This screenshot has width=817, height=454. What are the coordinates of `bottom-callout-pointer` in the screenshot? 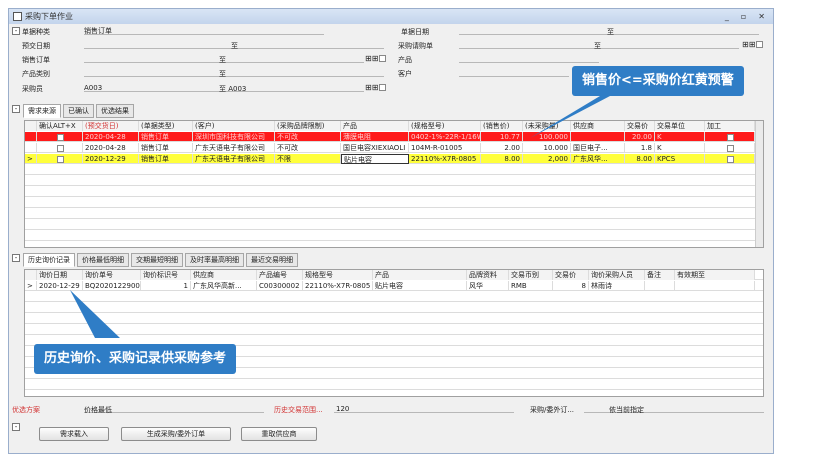 It's located at (95, 314).